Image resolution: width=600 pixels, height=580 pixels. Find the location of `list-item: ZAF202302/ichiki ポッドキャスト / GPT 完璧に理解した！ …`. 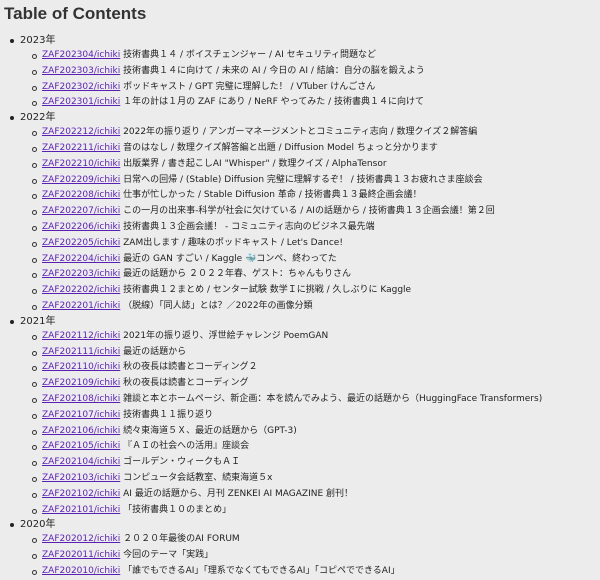

list-item: ZAF202302/ichiki ポッドキャスト / GPT 完璧に理解した！ … is located at coordinates (316, 88).